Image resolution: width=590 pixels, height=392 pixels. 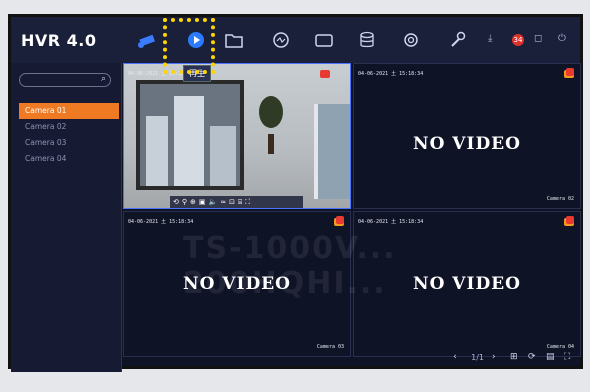 I want to click on fullscreen-toggle-icon: ⛶, so click(x=569, y=357).